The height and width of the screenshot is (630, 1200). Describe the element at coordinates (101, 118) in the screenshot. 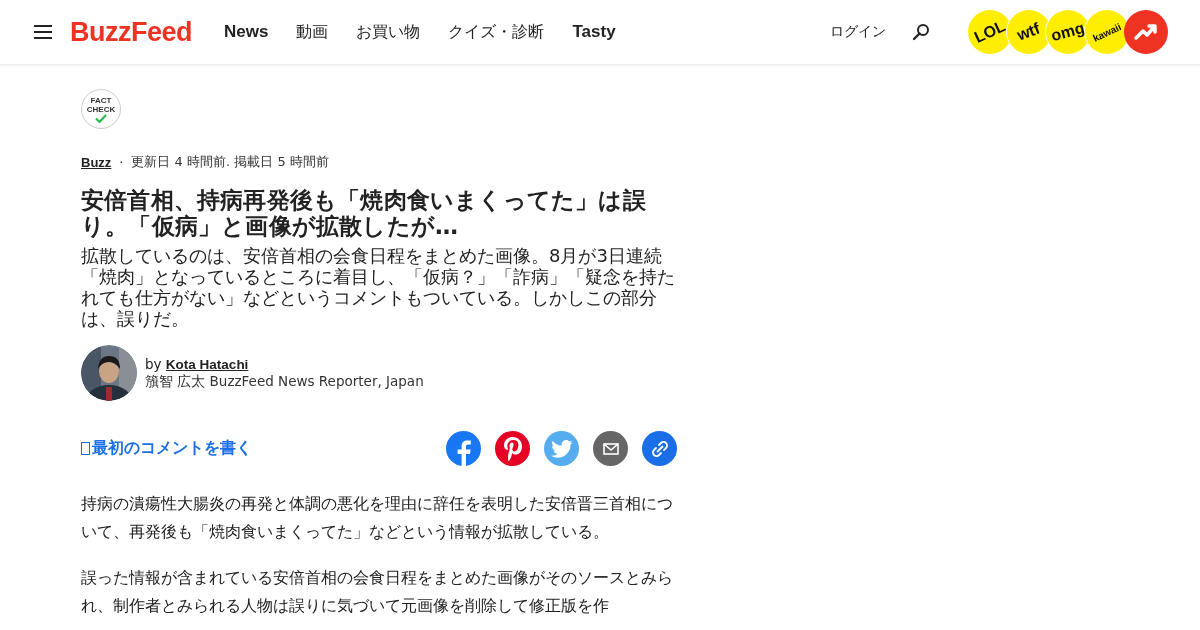

I see `check-icon` at that location.